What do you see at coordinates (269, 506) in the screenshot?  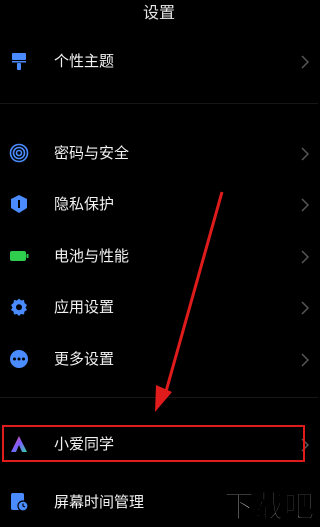 I see `watermark-text: 下载吧` at bounding box center [269, 506].